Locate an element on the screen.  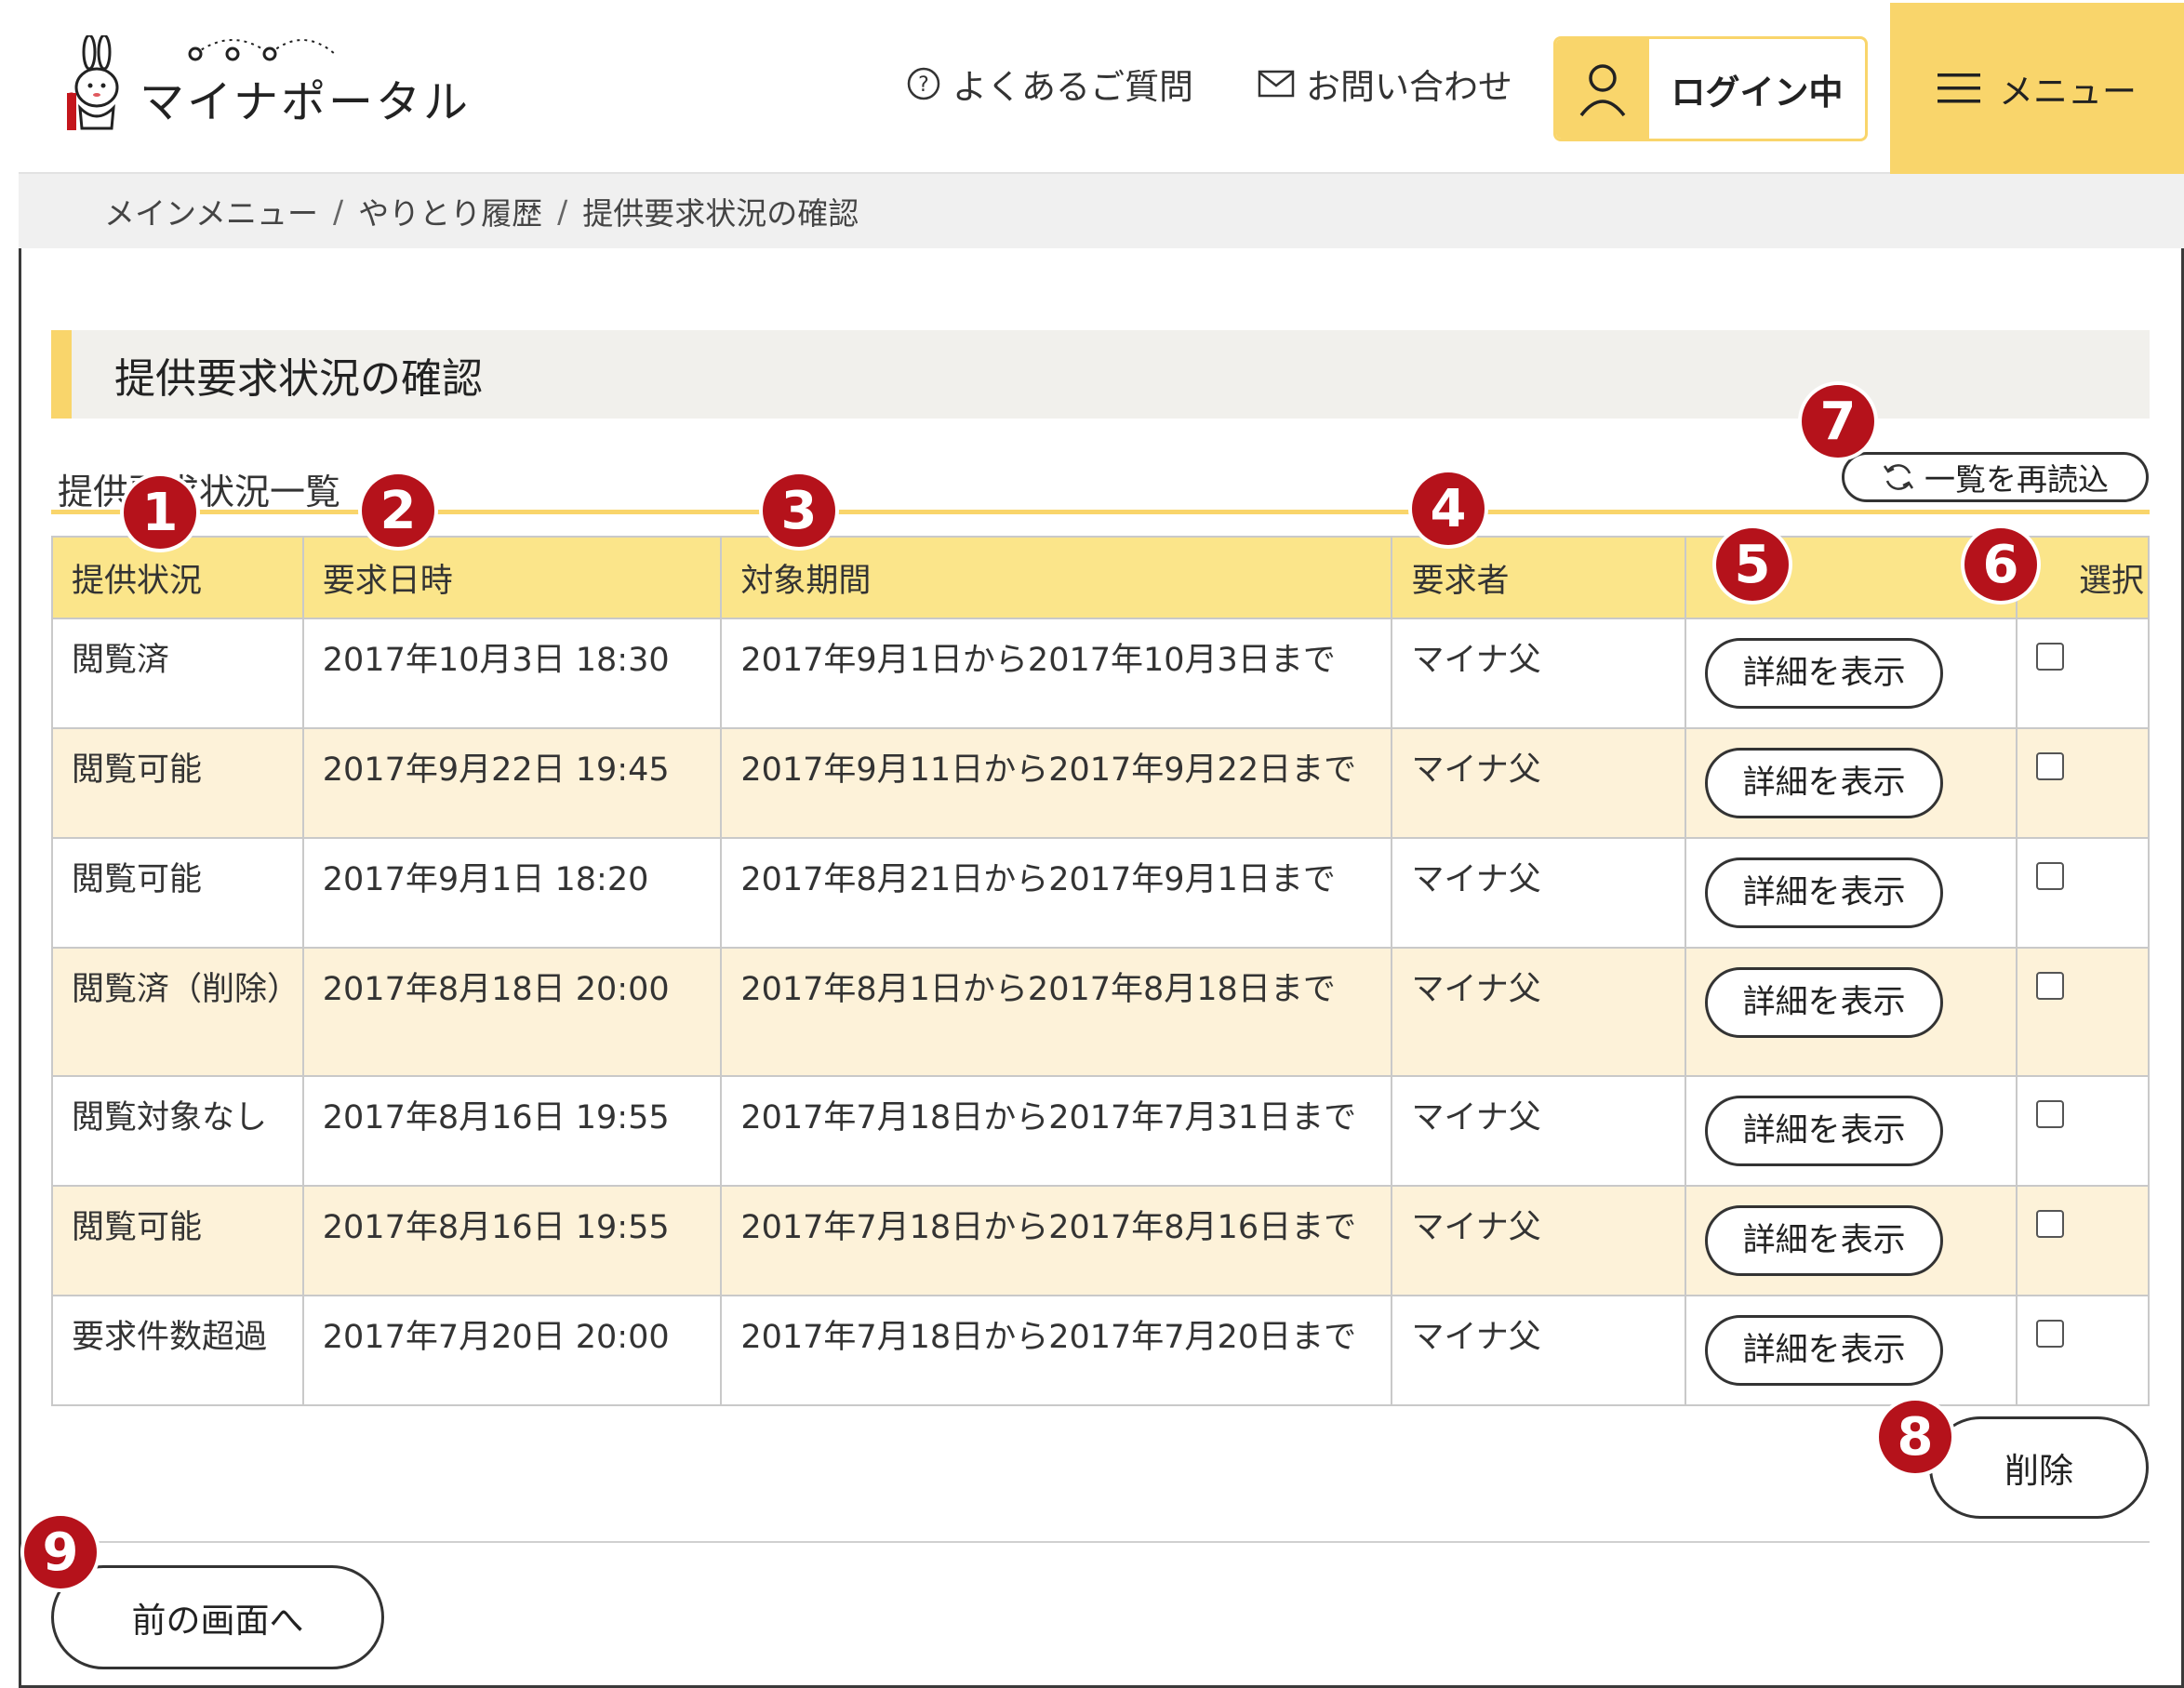
reload-label: 一覧を再読込 is located at coordinates (2016, 480).